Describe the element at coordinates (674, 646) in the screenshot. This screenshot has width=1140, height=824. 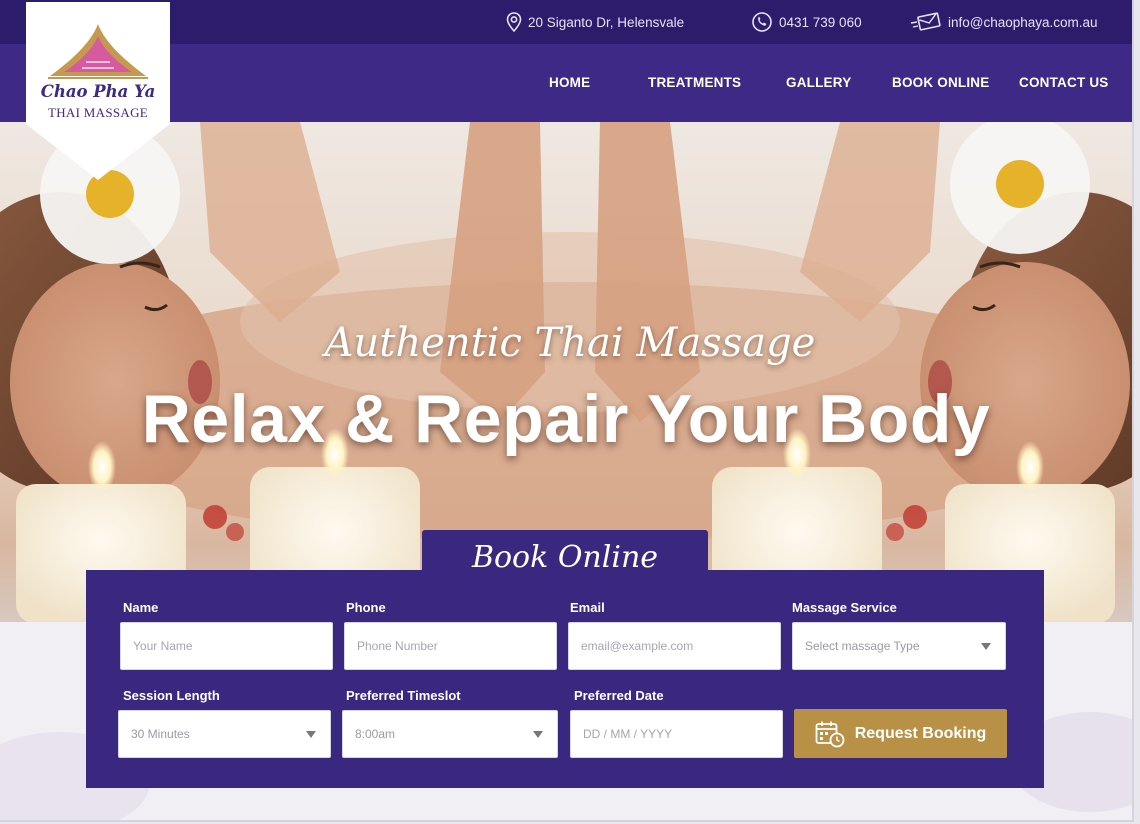
I see `email-input` at that location.